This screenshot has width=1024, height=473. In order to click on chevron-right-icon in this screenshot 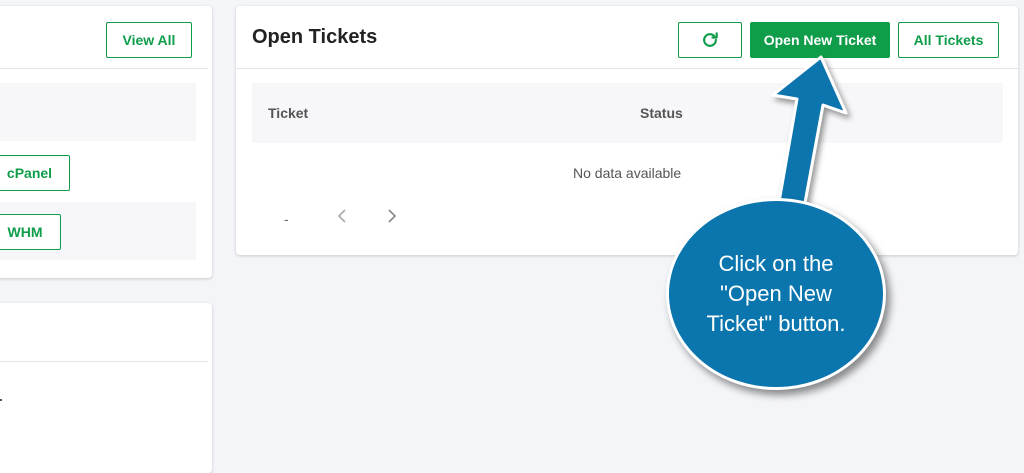, I will do `click(392, 216)`.